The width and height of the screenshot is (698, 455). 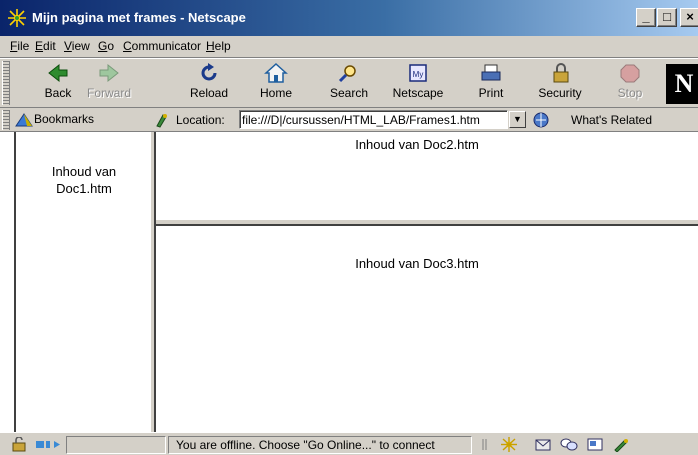 I want to click on minimize-button: _, so click(x=646, y=17).